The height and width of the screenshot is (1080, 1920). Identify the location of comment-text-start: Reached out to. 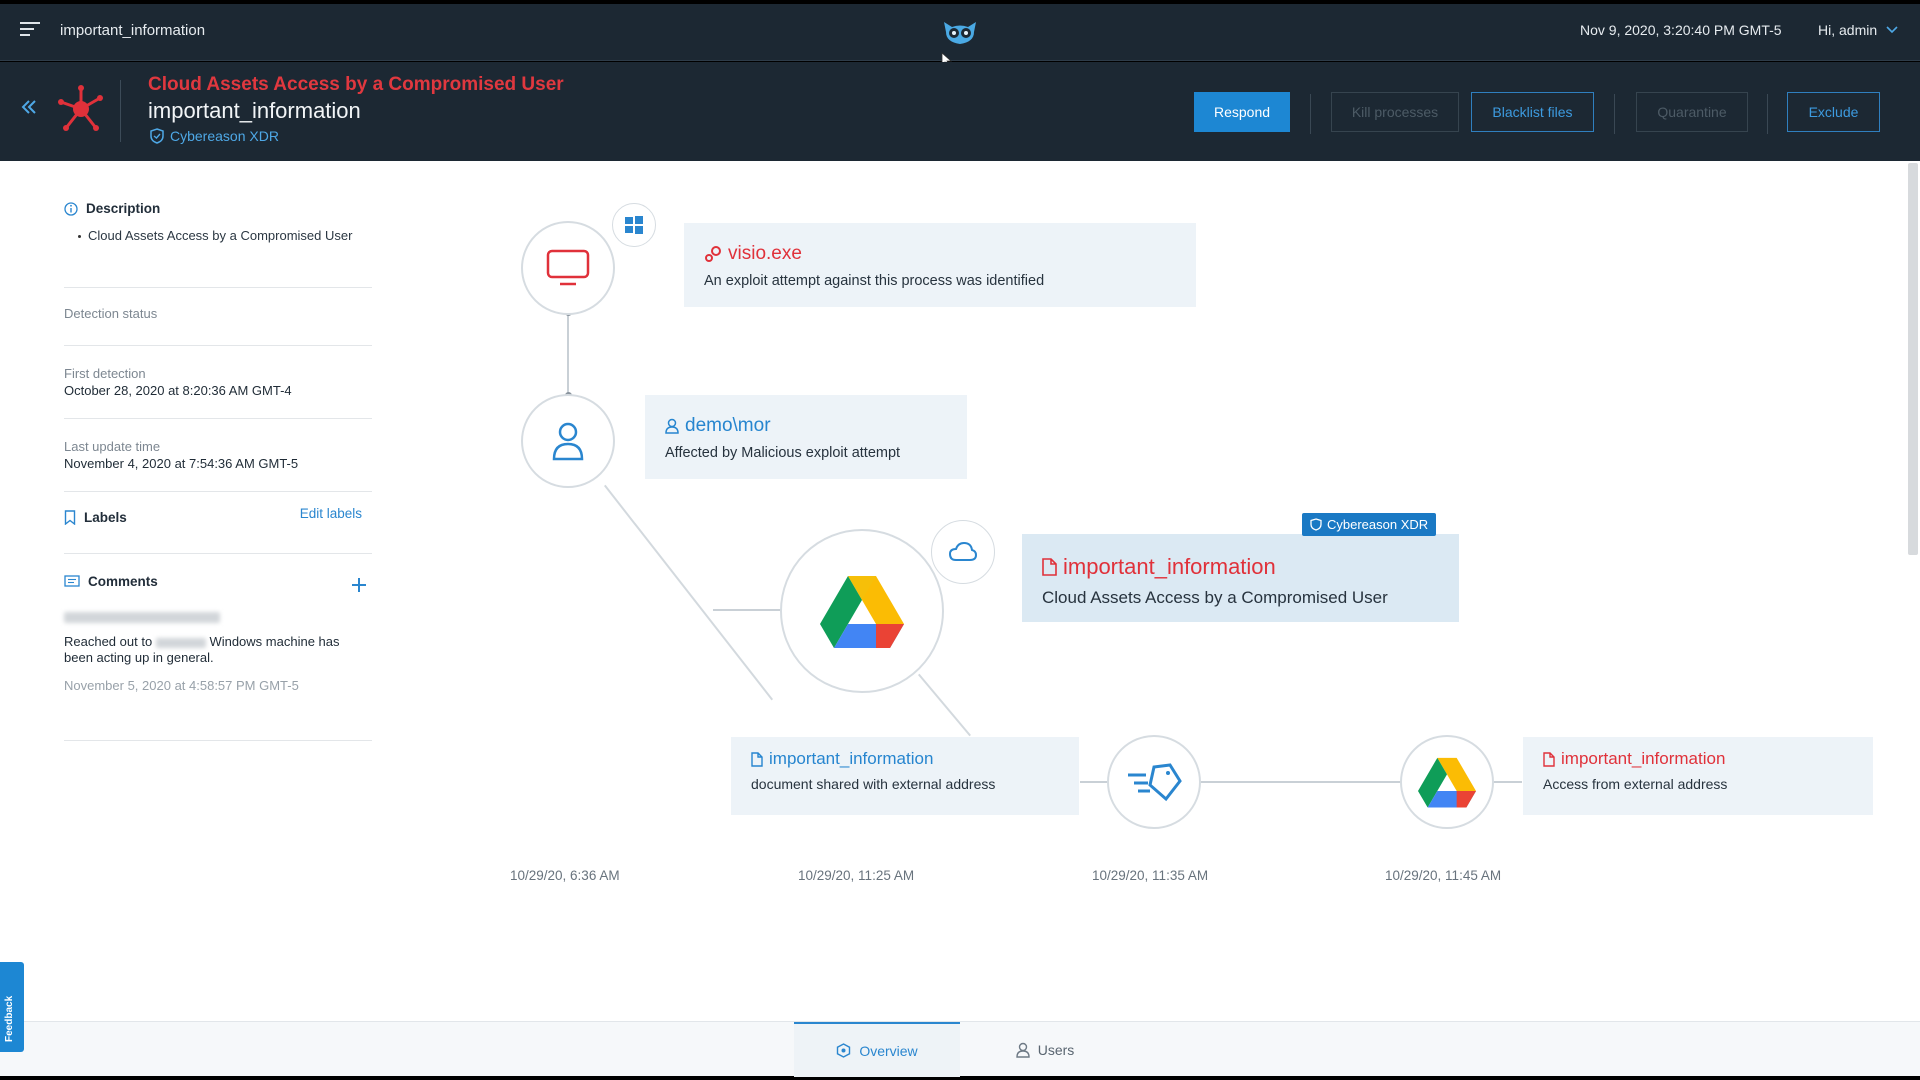
(108, 641).